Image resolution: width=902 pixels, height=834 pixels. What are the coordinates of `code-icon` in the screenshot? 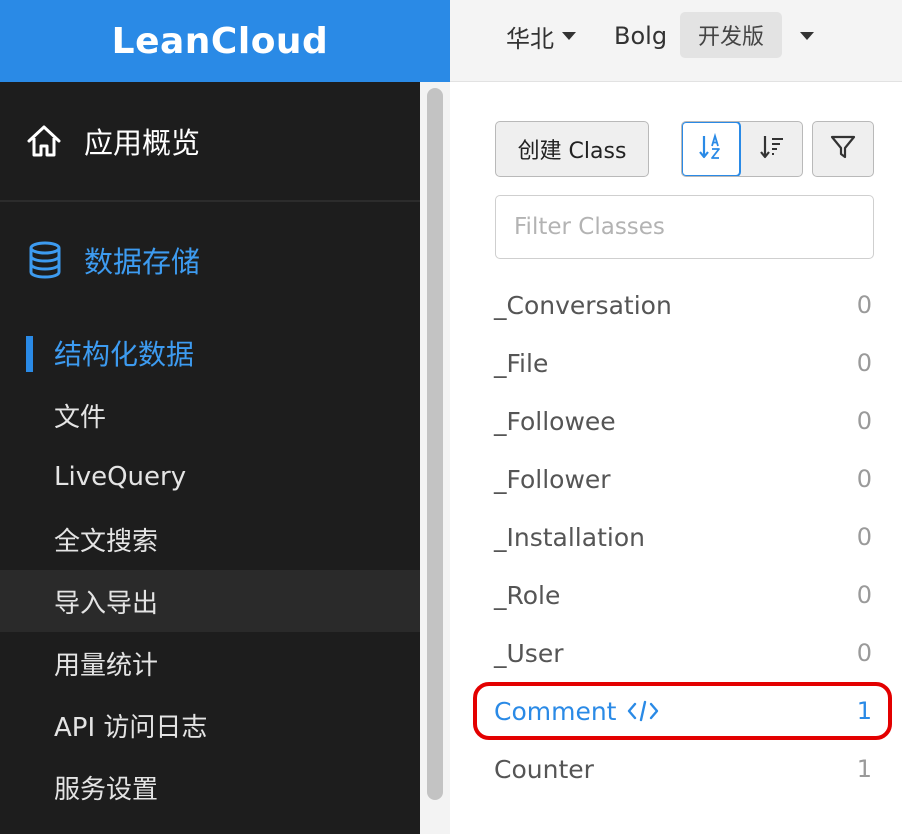 It's located at (643, 711).